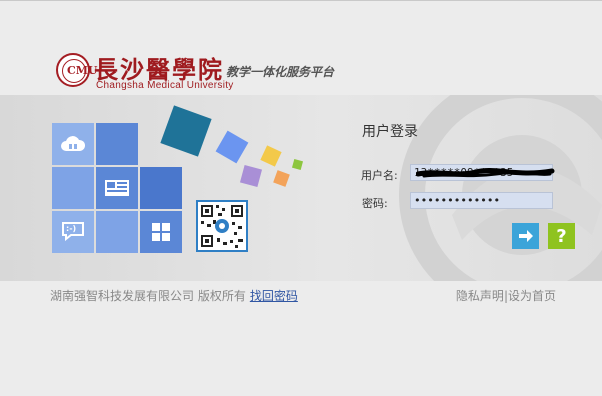 This screenshot has height=396, width=602. Describe the element at coordinates (222, 226) in the screenshot. I see `qr-code-icon` at that location.